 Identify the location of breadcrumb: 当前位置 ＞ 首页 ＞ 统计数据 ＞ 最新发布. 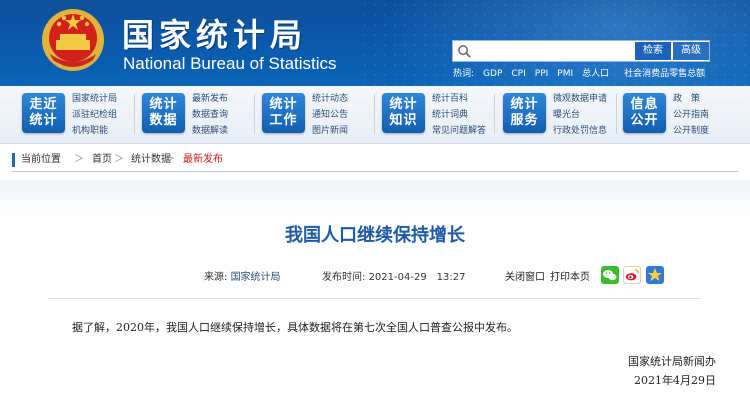
(375, 161).